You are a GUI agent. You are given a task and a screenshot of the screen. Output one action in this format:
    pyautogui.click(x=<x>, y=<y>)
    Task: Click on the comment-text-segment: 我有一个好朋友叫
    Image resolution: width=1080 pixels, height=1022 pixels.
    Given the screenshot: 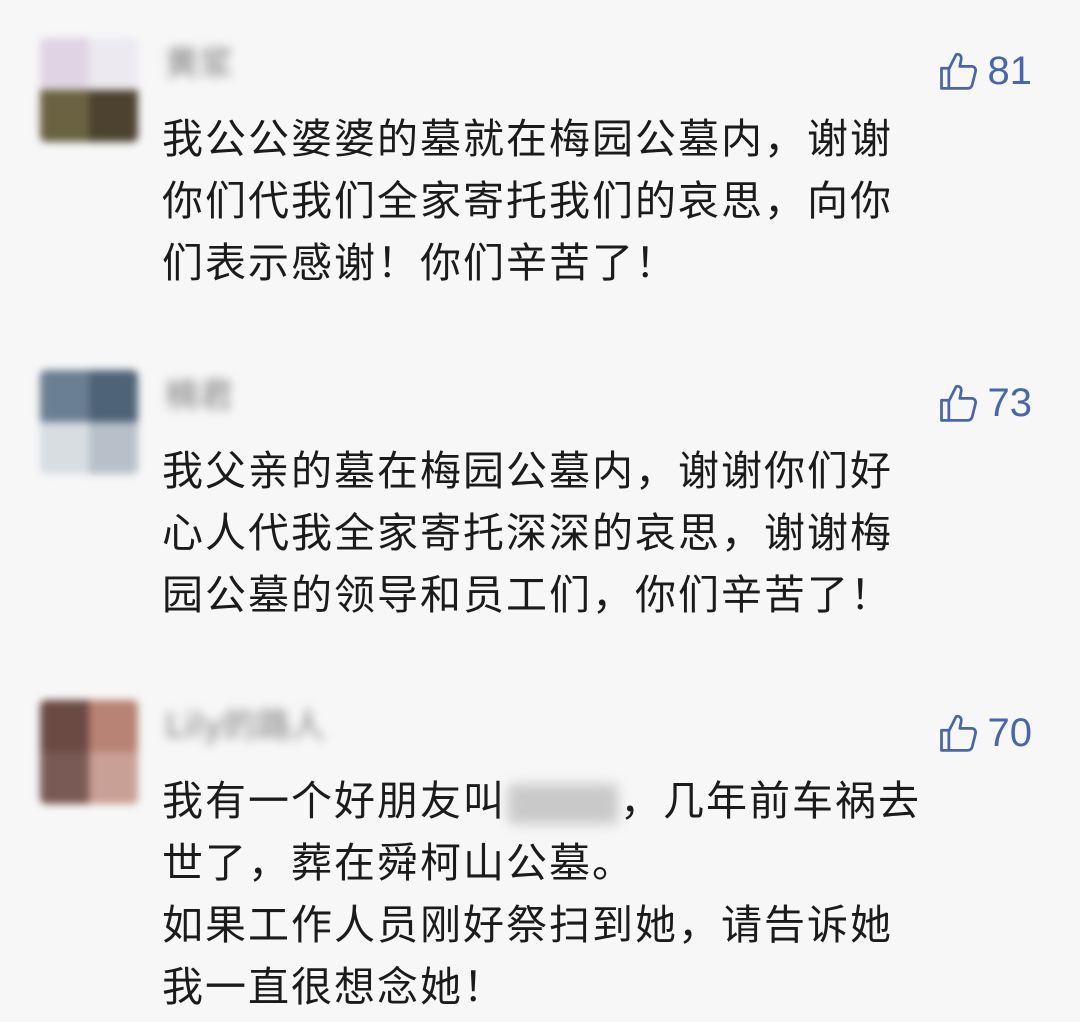 What is the action you would take?
    pyautogui.click(x=334, y=801)
    